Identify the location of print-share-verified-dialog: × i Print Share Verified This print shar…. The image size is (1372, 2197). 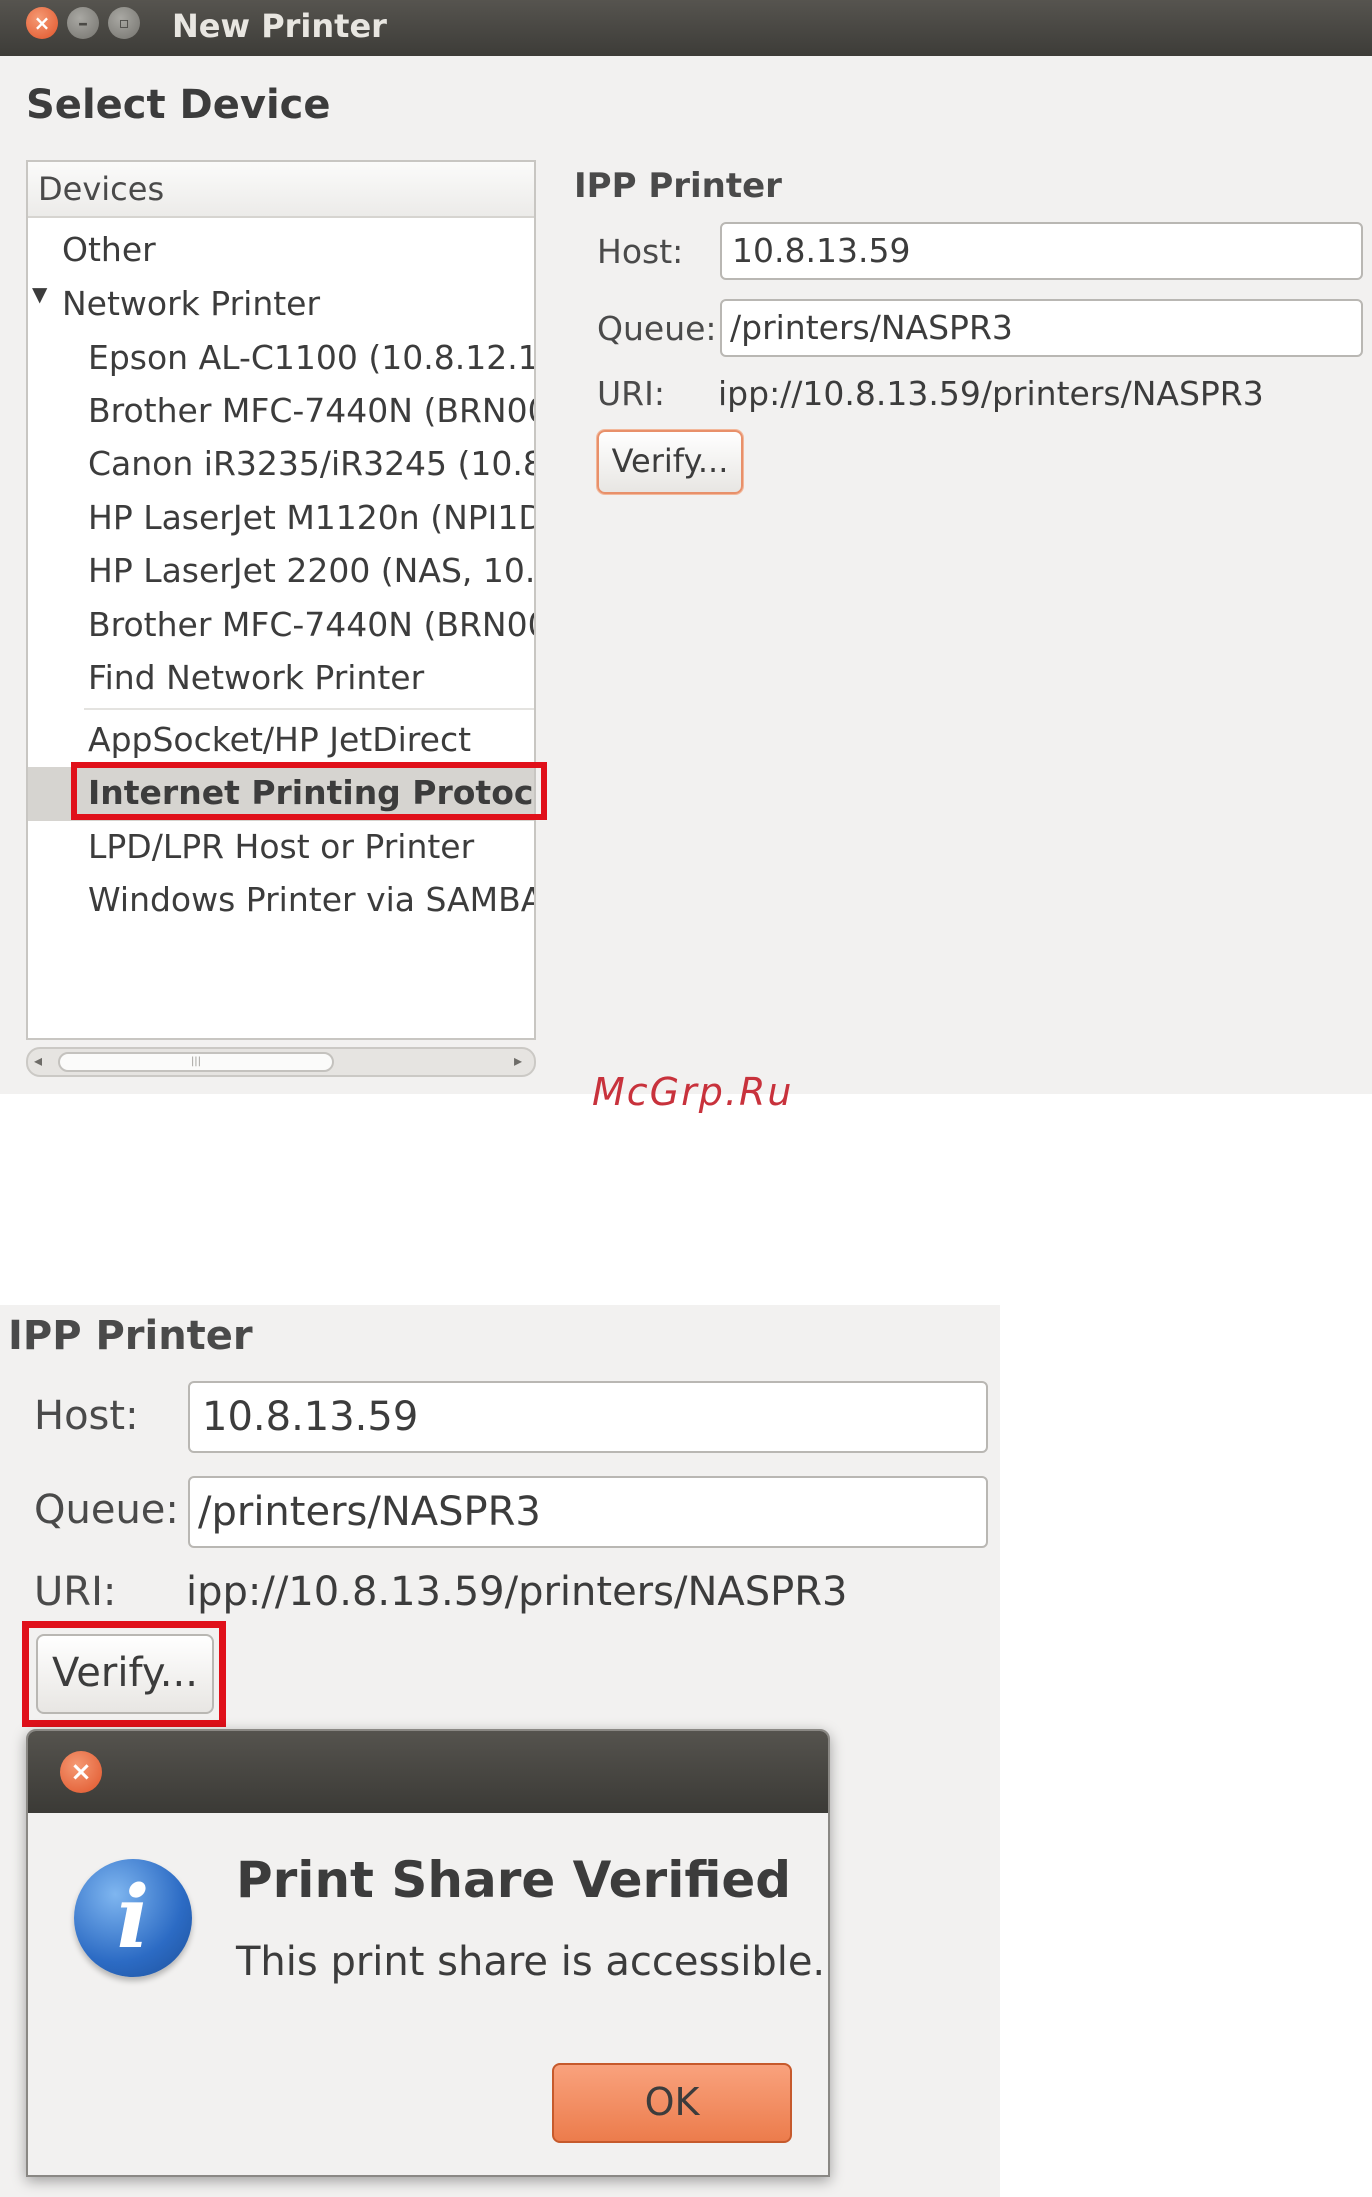
(428, 1953).